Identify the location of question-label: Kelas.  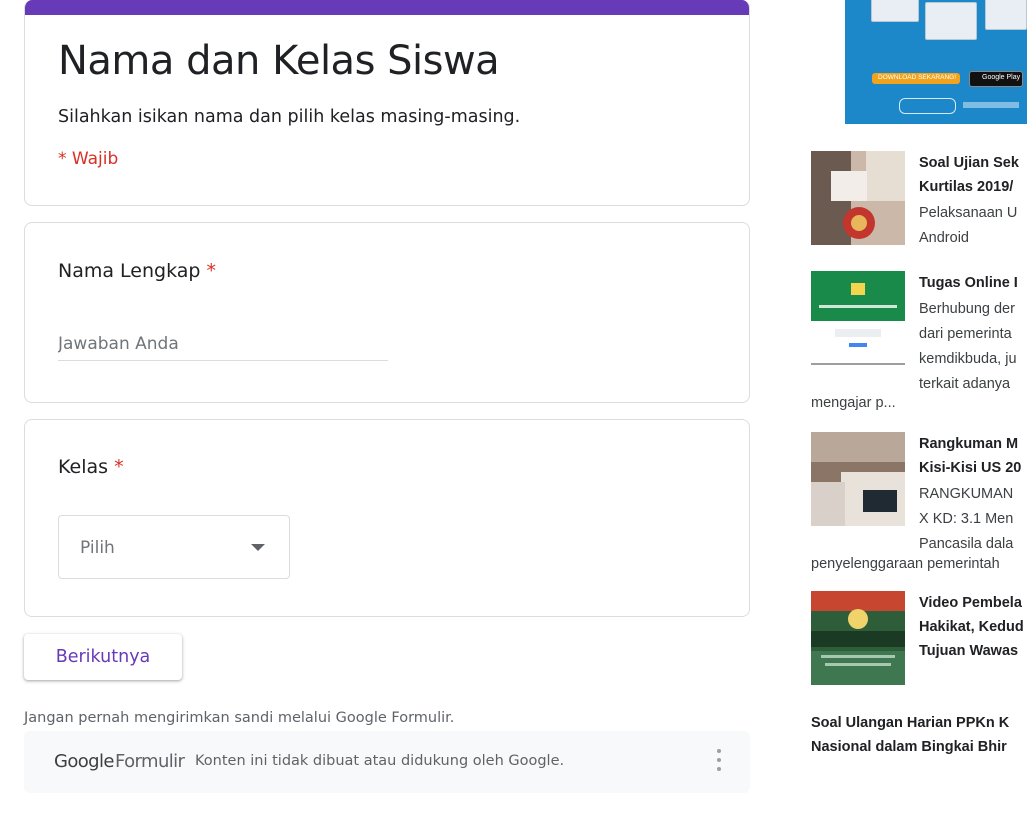
(83, 467).